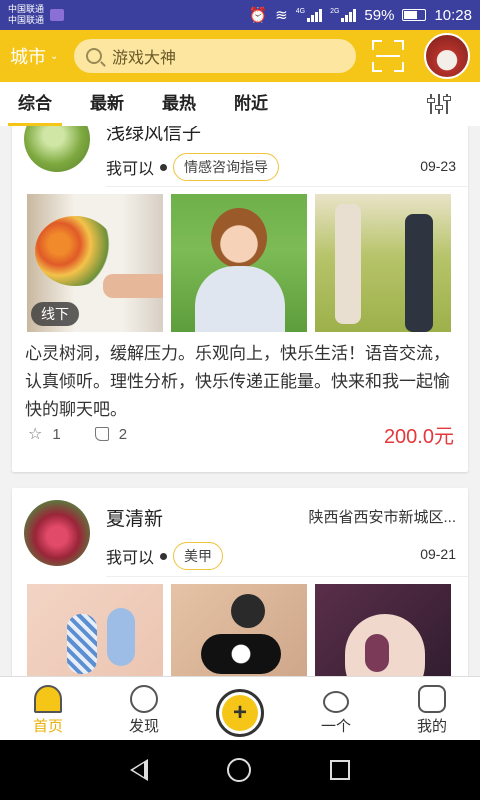  I want to click on post-photo: 线下, so click(95, 263).